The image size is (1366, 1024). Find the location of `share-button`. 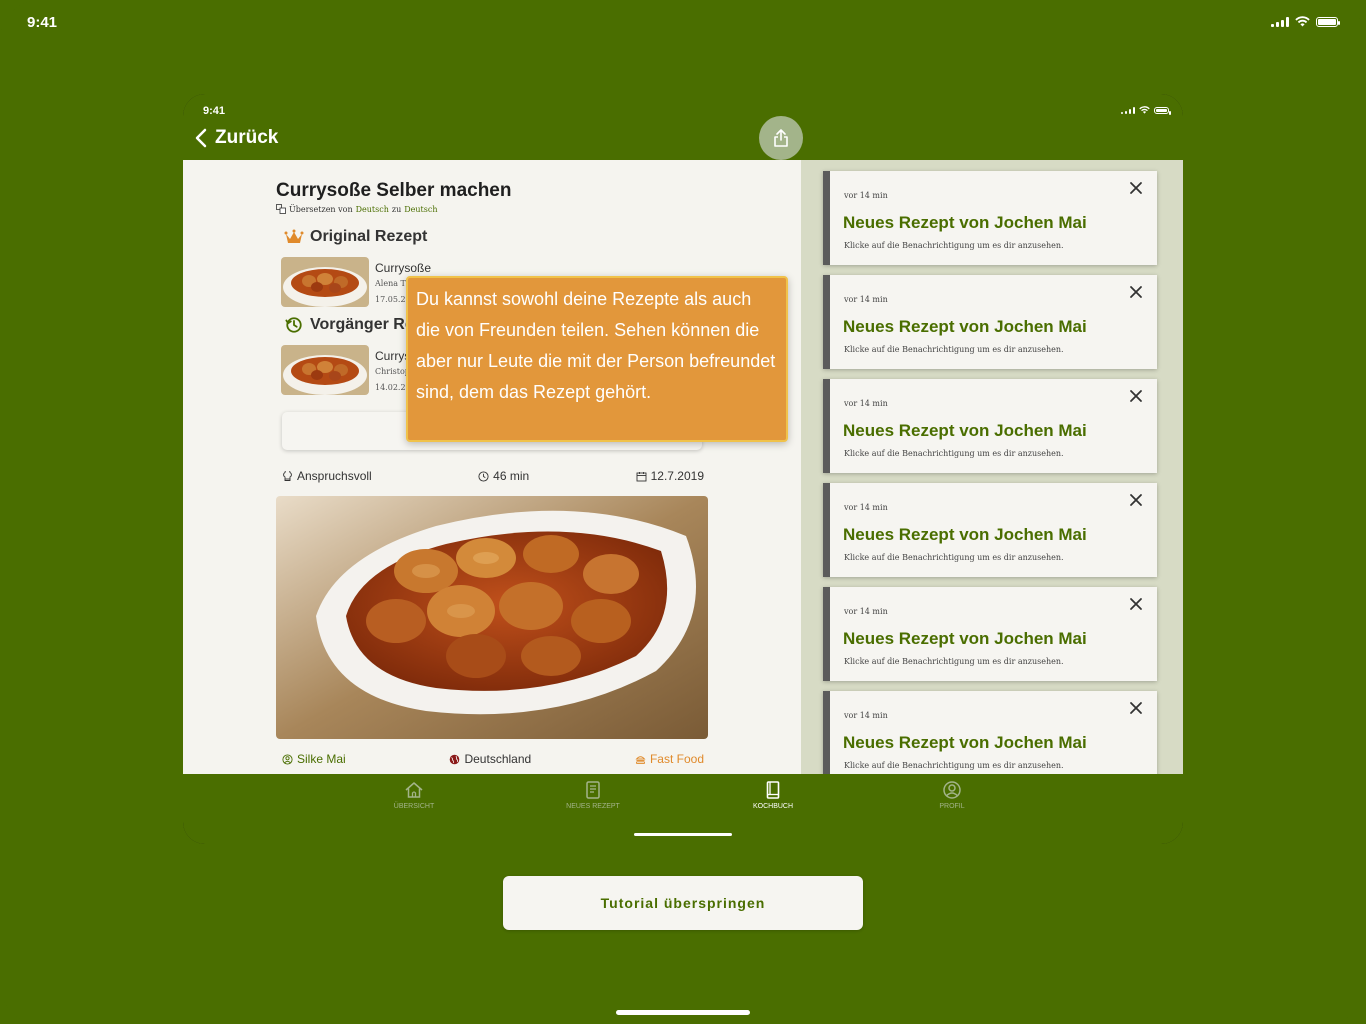

share-button is located at coordinates (781, 138).